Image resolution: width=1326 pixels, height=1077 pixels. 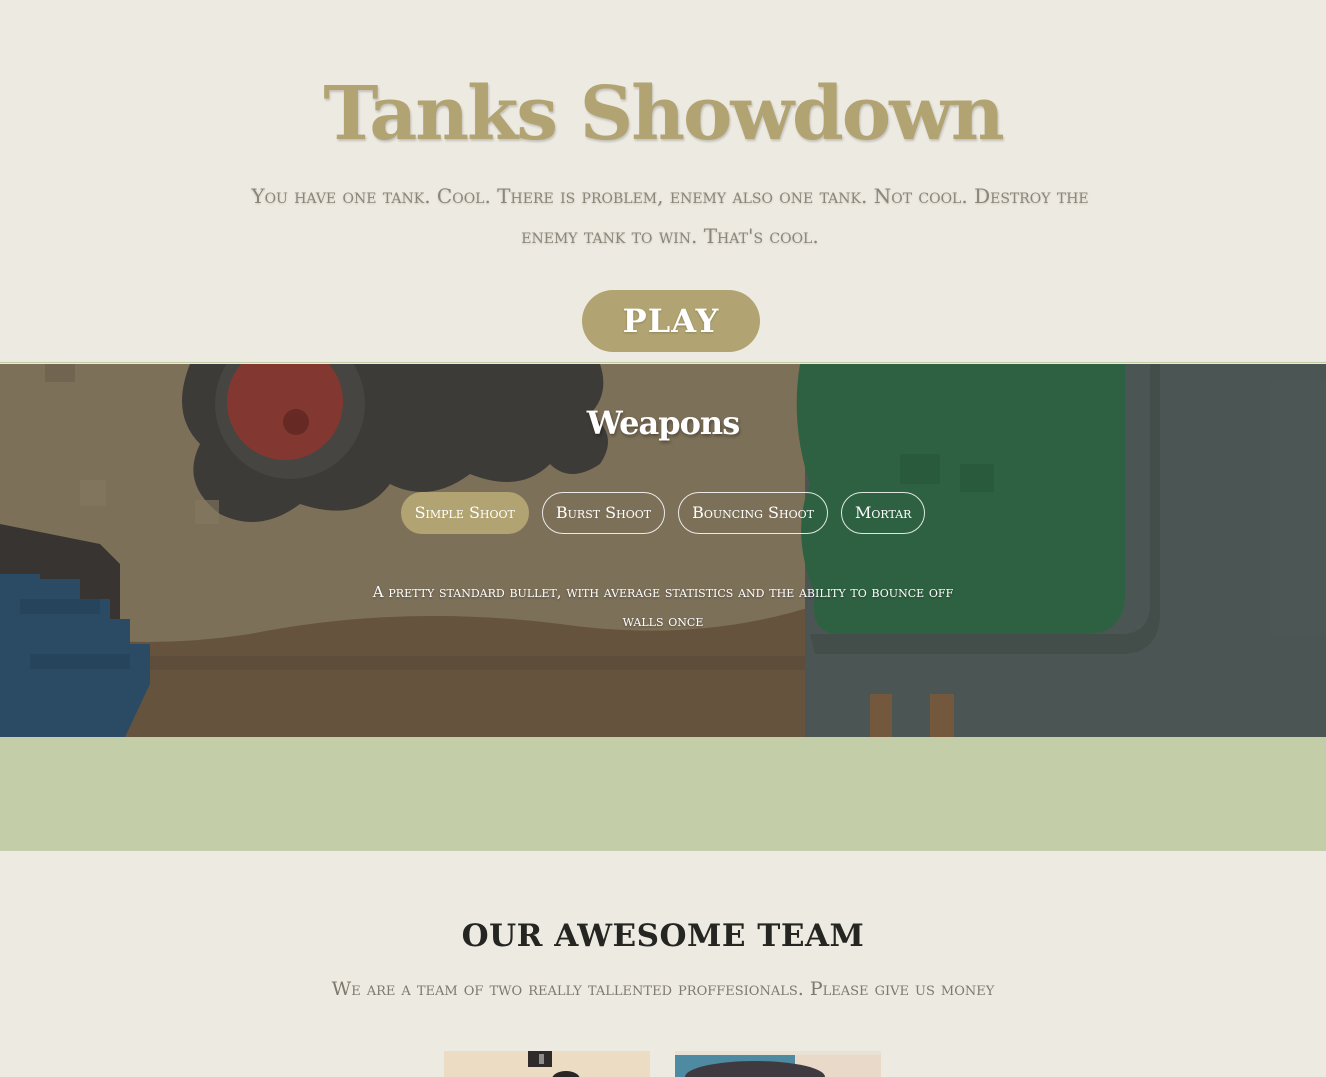 I want to click on tab-simple-shoot: Simple Shoot, so click(x=464, y=513).